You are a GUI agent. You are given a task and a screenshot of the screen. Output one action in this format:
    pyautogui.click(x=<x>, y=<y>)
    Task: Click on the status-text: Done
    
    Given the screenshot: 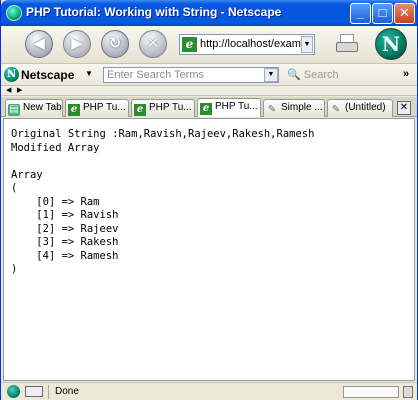 What is the action you would take?
    pyautogui.click(x=67, y=391)
    